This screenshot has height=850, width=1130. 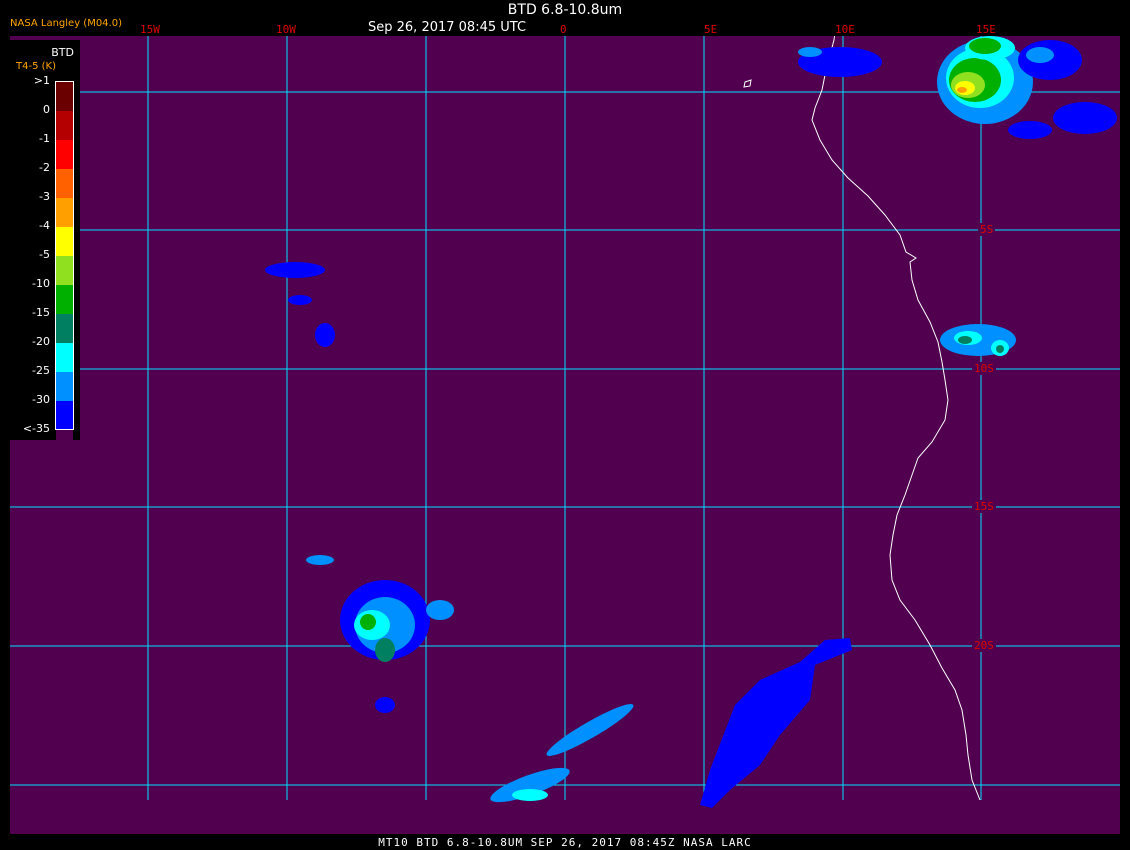 What do you see at coordinates (44, 225) in the screenshot?
I see `legend-tick-label: -4` at bounding box center [44, 225].